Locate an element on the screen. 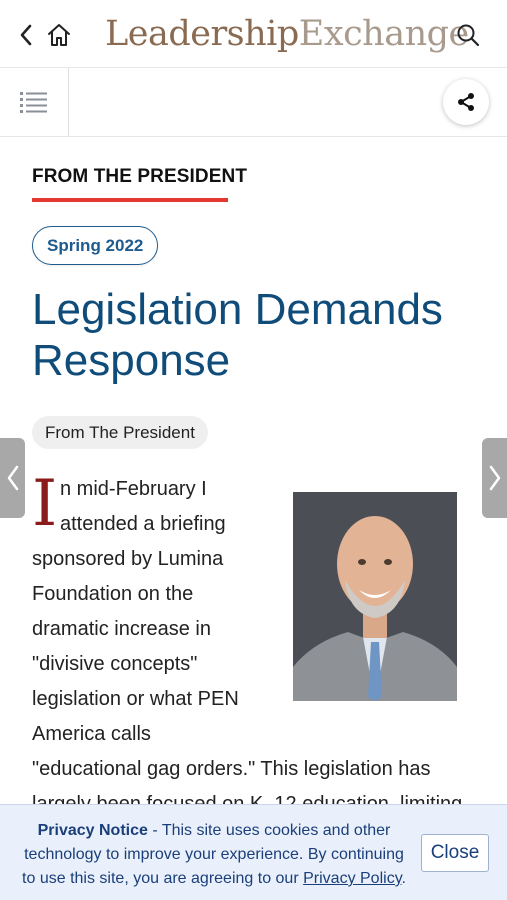 This screenshot has height=900, width=507. home-button is located at coordinates (59, 35).